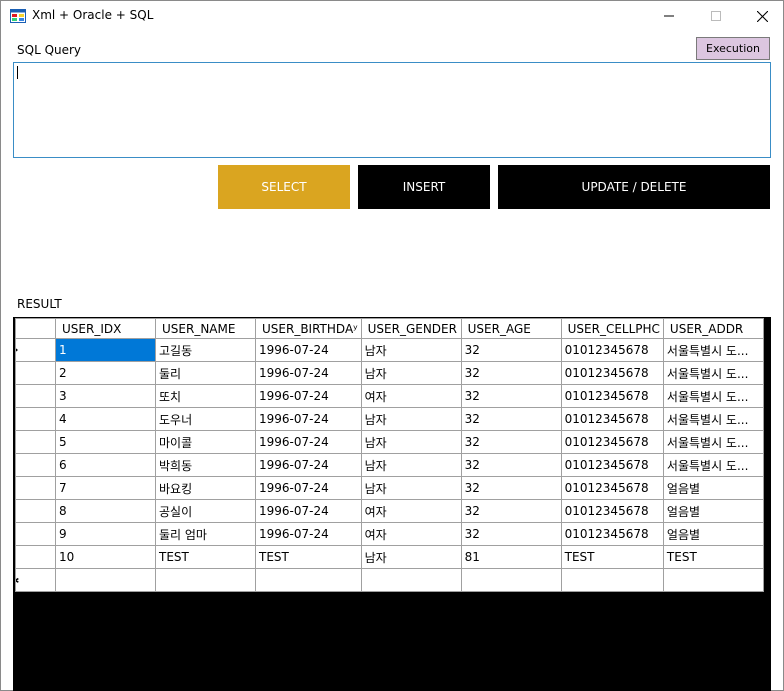  Describe the element at coordinates (105, 511) in the screenshot. I see `table-cell: 8` at that location.